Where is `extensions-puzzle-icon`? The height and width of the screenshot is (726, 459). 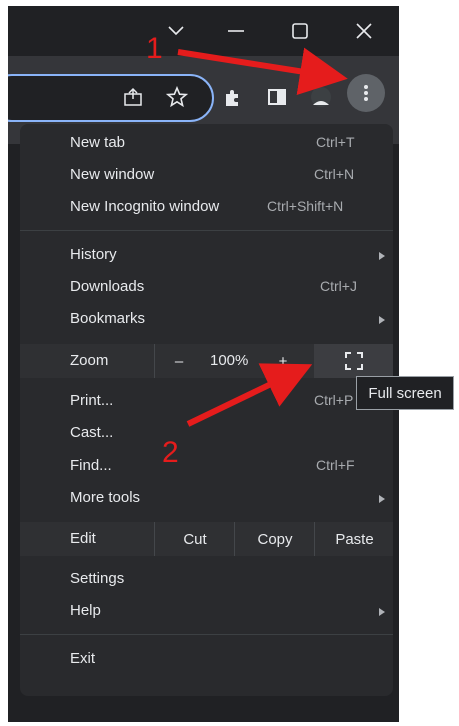
extensions-puzzle-icon is located at coordinates (233, 97).